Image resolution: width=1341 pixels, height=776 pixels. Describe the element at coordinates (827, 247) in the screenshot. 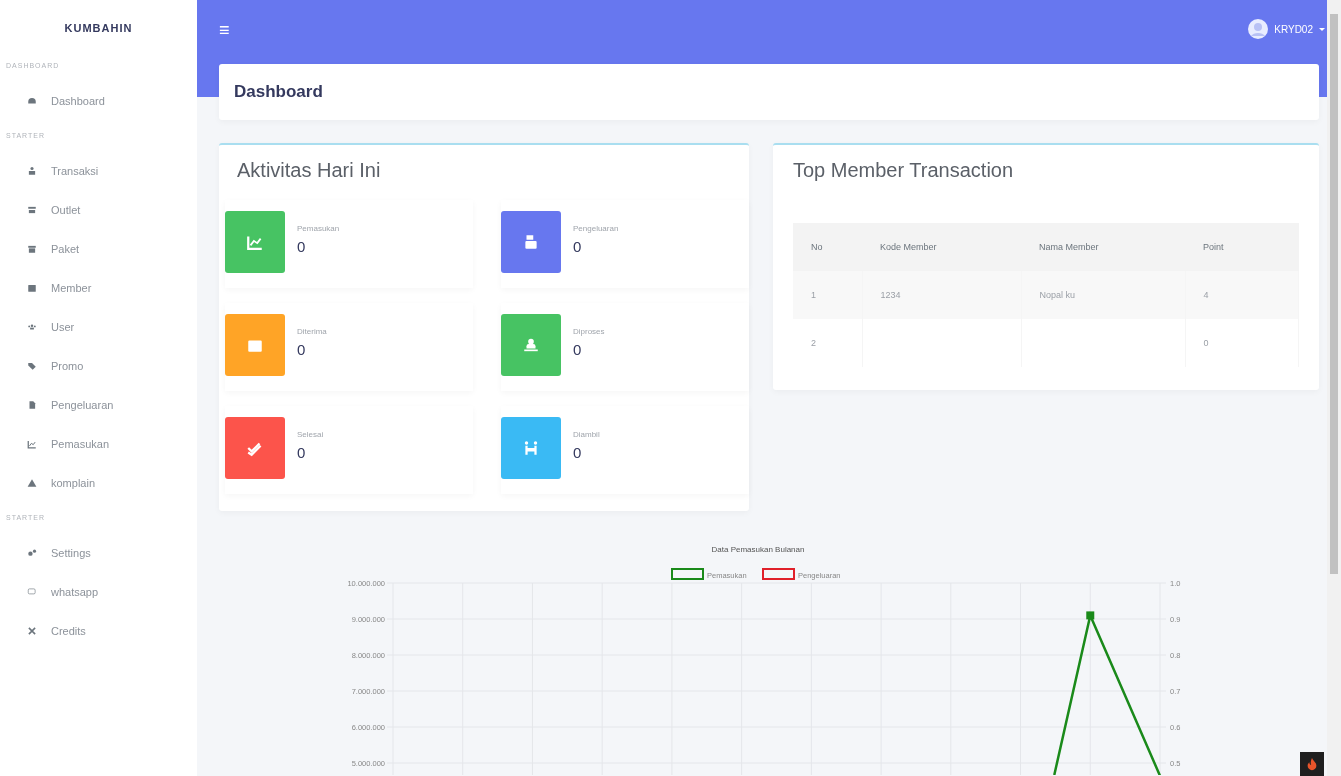

I see `column-header: No` at that location.